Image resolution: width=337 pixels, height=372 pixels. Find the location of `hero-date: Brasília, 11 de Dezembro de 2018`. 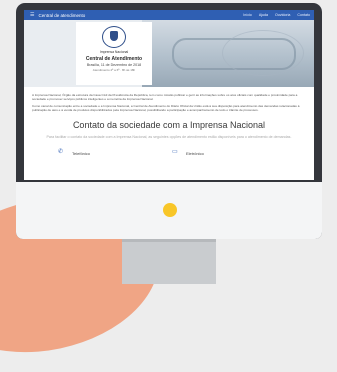

hero-date: Brasília, 11 de Dezembro de 2018 is located at coordinates (114, 65).